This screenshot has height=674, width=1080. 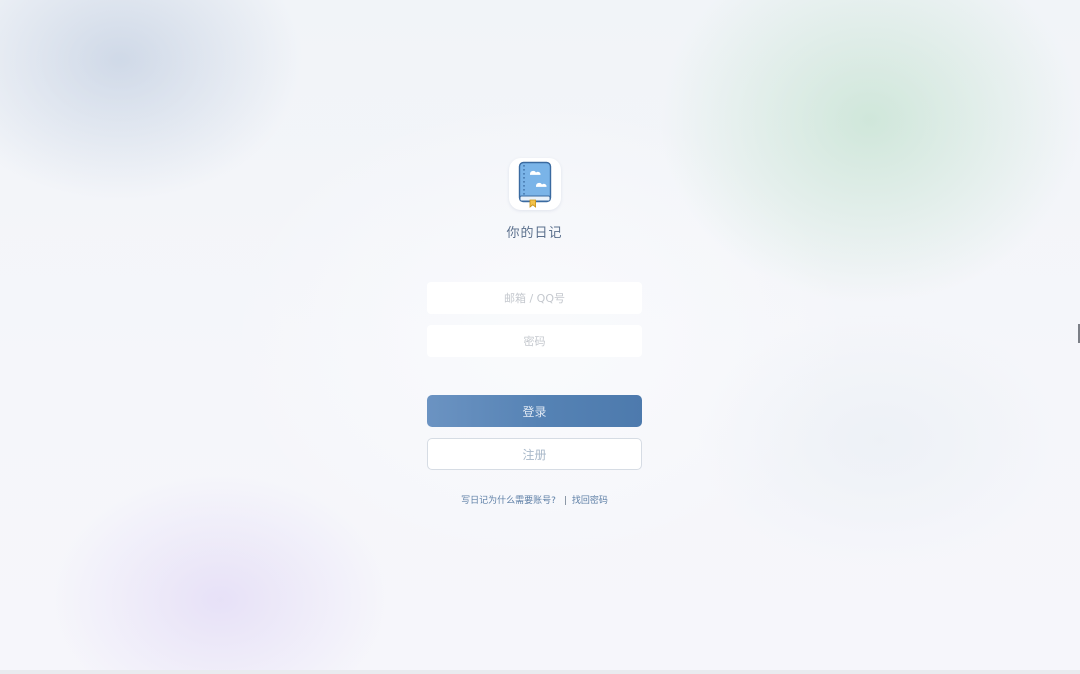 What do you see at coordinates (534, 341) in the screenshot?
I see `password-input` at bounding box center [534, 341].